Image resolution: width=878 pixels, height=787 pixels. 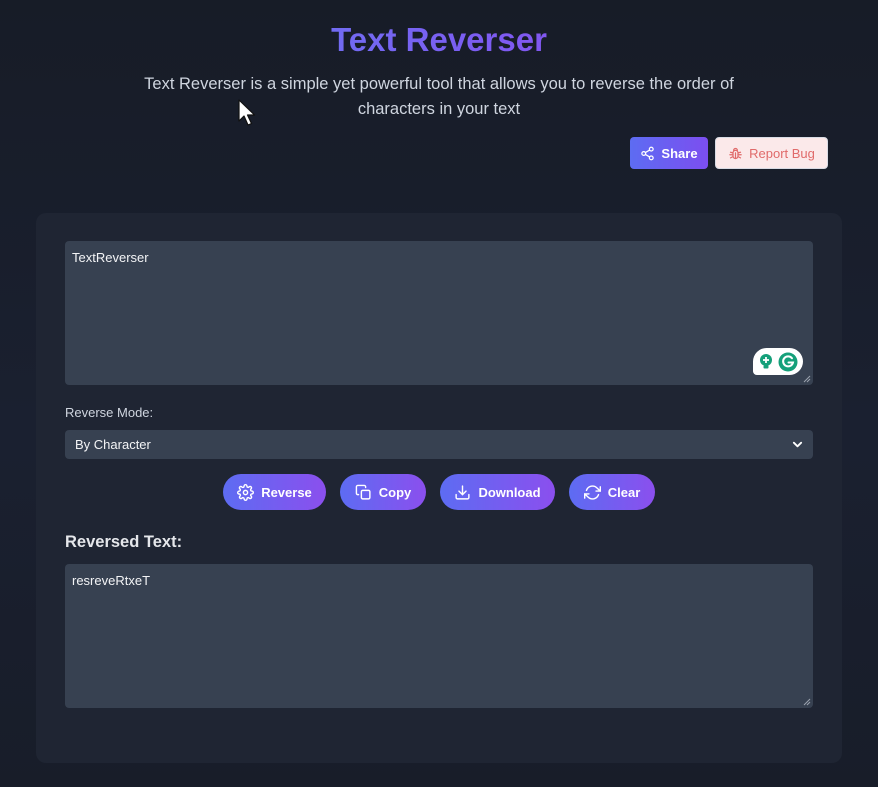 I want to click on lightbulb-icon, so click(x=766, y=362).